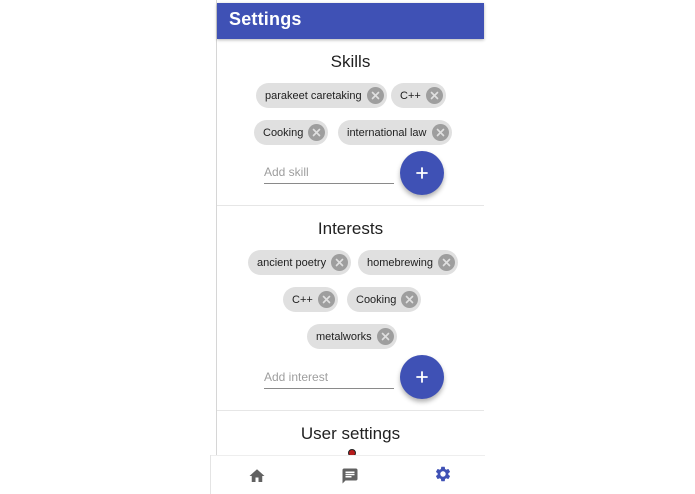 Image resolution: width=695 pixels, height=494 pixels. I want to click on nav-messages, so click(350, 476).